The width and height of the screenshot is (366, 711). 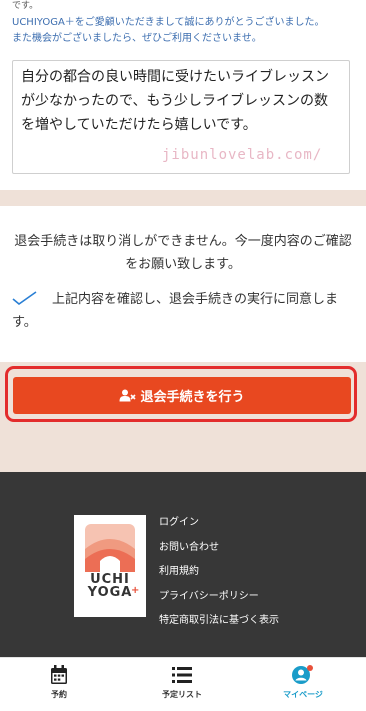 What do you see at coordinates (219, 626) in the screenshot?
I see `footer-link-legal: 特定商取引法に基づく表示` at bounding box center [219, 626].